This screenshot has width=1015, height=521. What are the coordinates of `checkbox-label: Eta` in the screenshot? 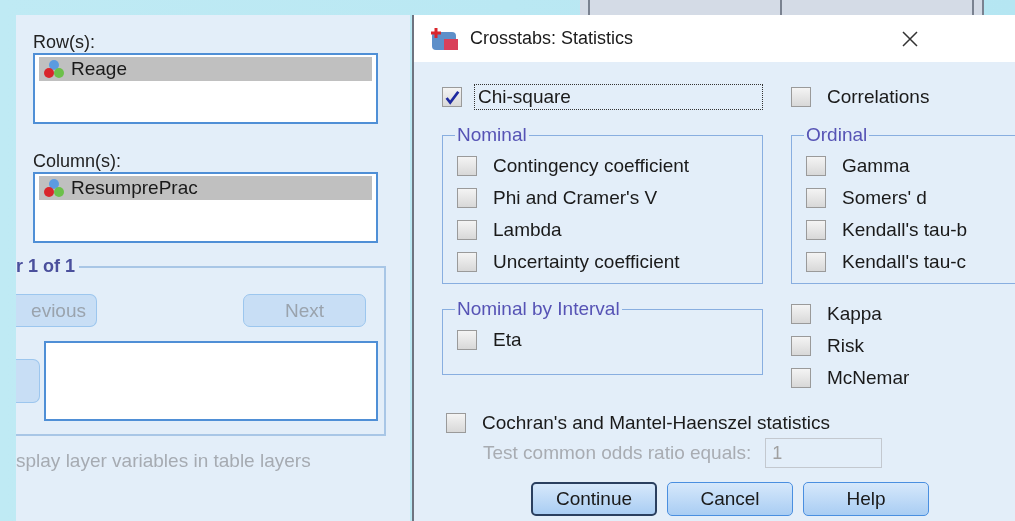 It's located at (507, 340).